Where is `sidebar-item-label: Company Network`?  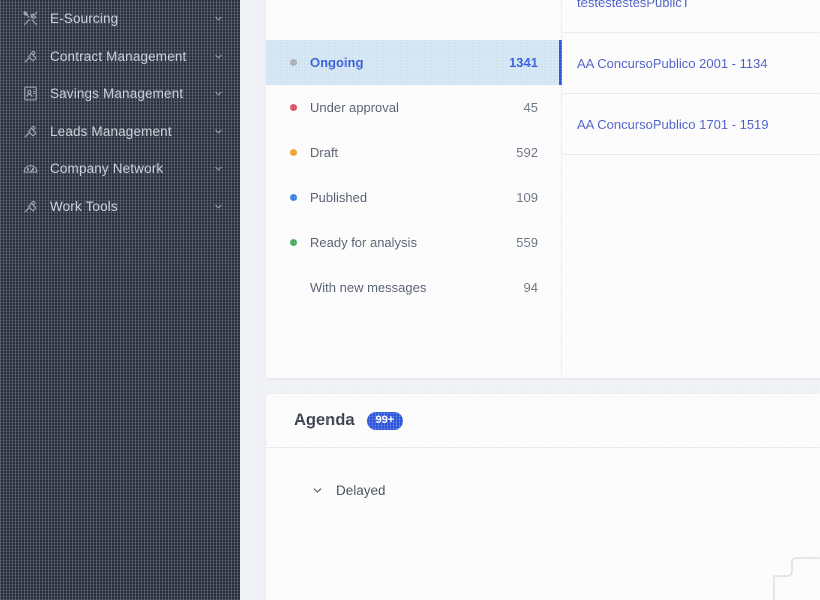 sidebar-item-label: Company Network is located at coordinates (107, 169).